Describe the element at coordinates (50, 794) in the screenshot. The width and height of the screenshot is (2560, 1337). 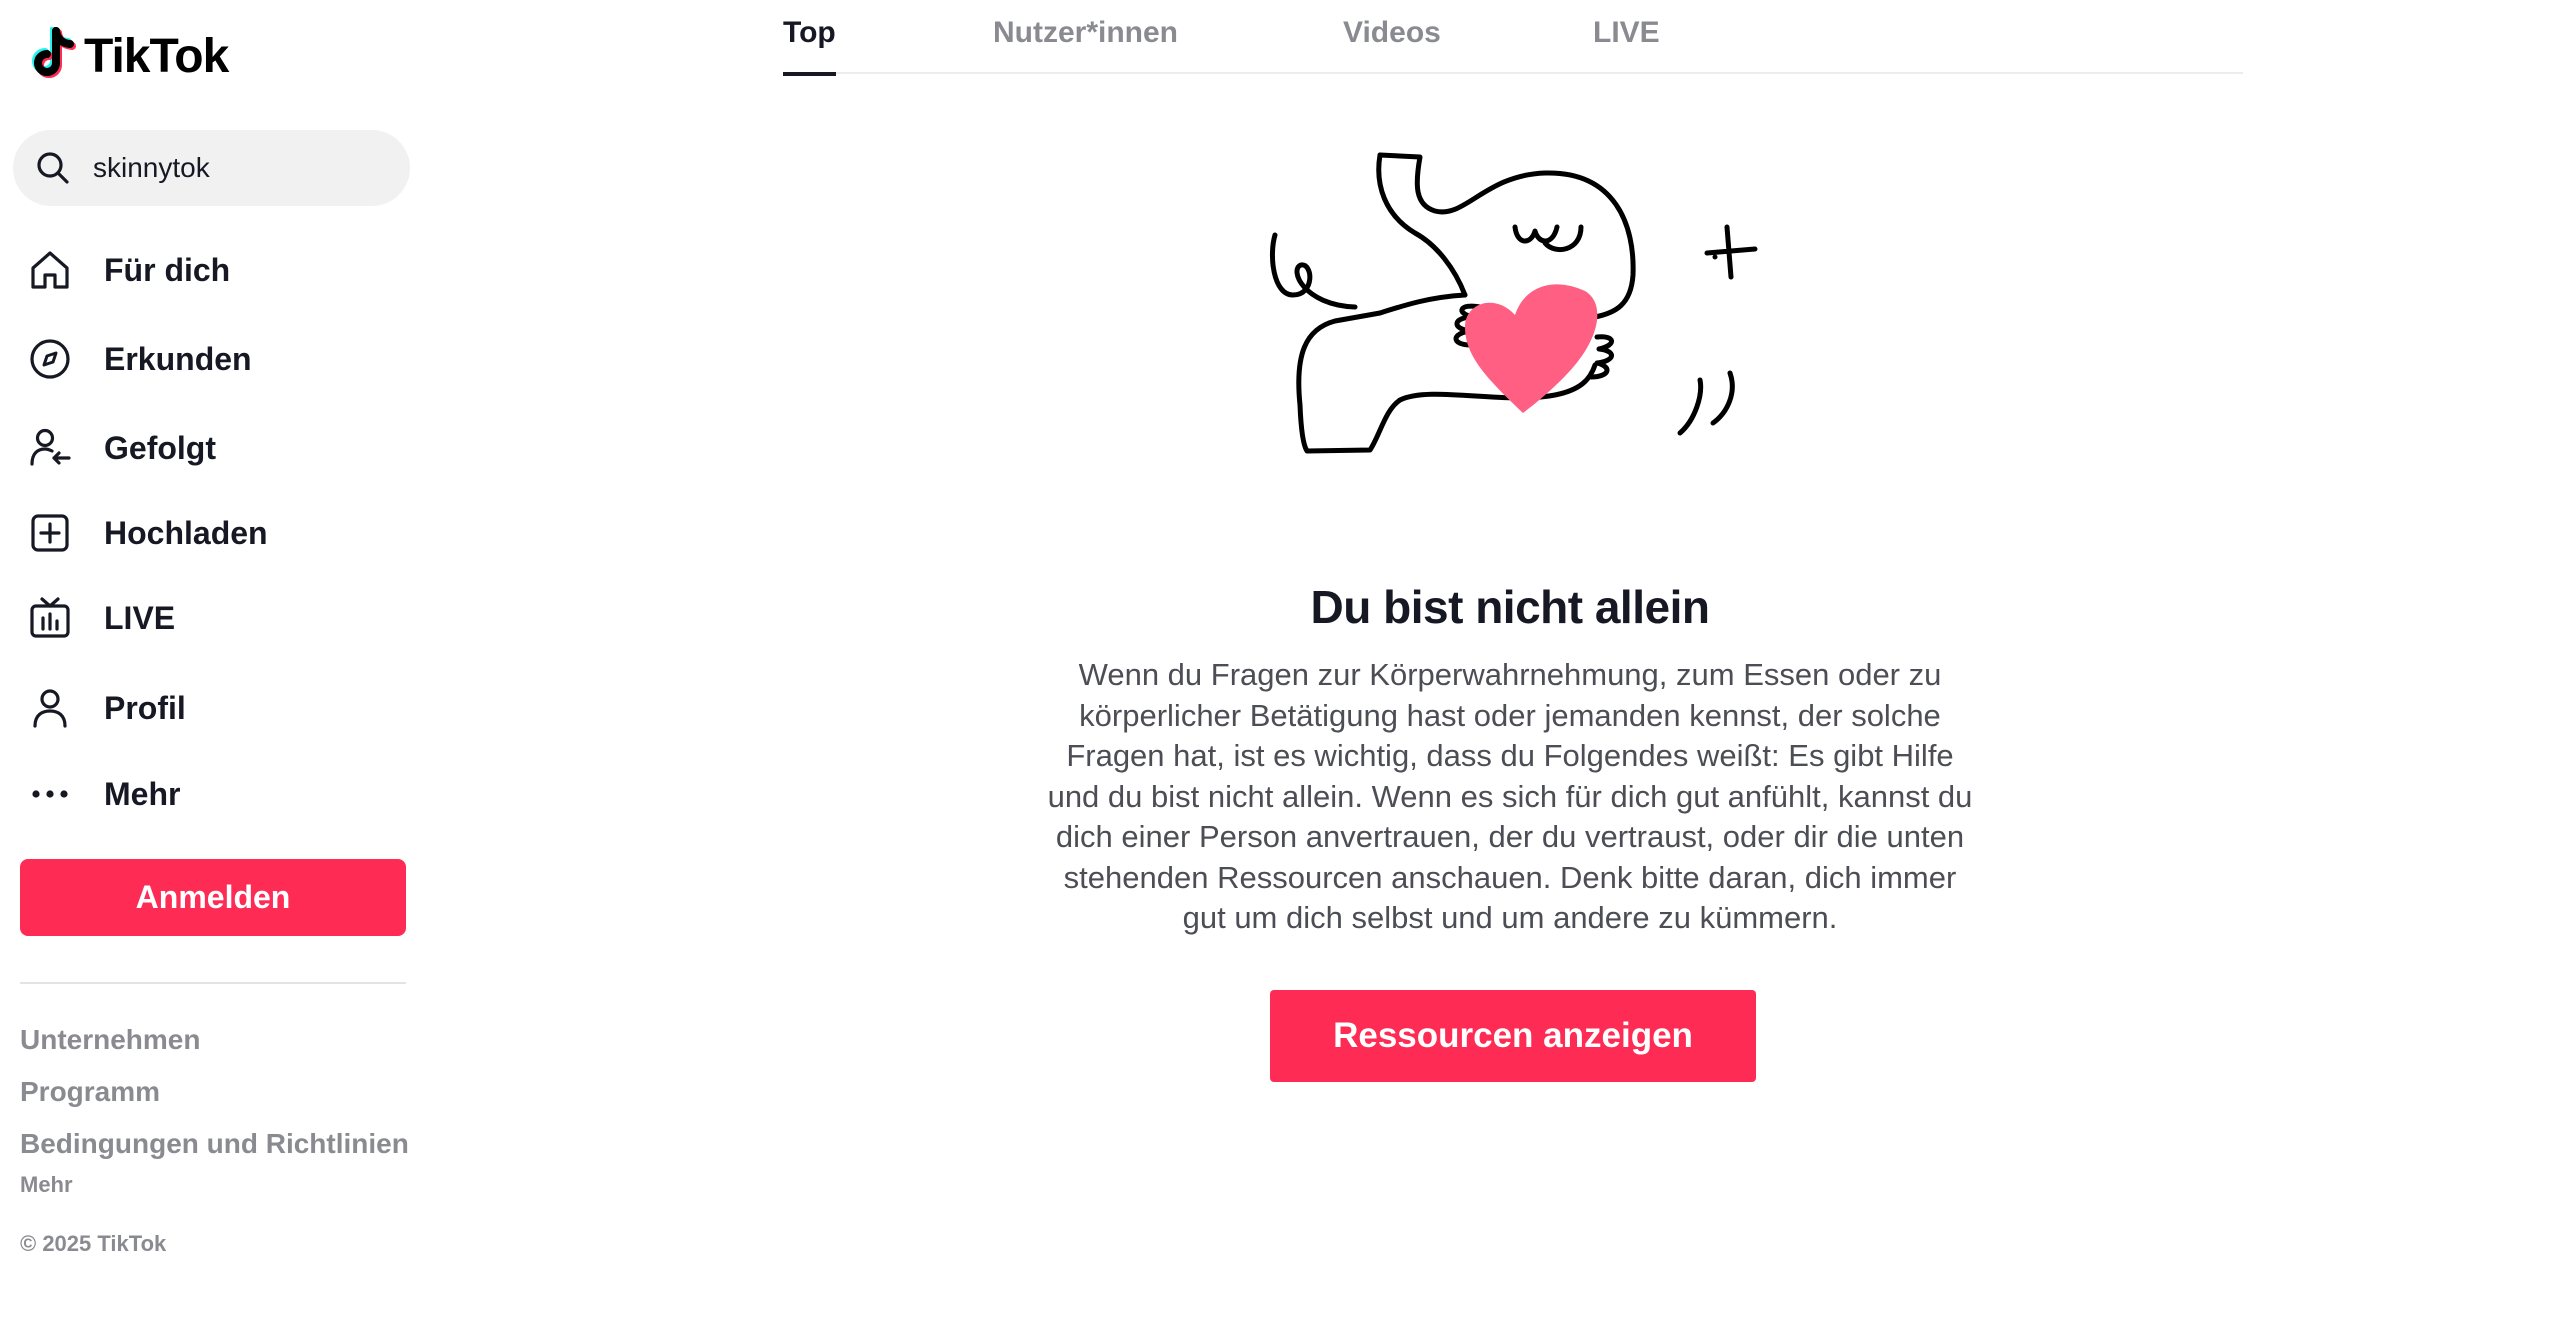
I see `more-dots-icon` at that location.